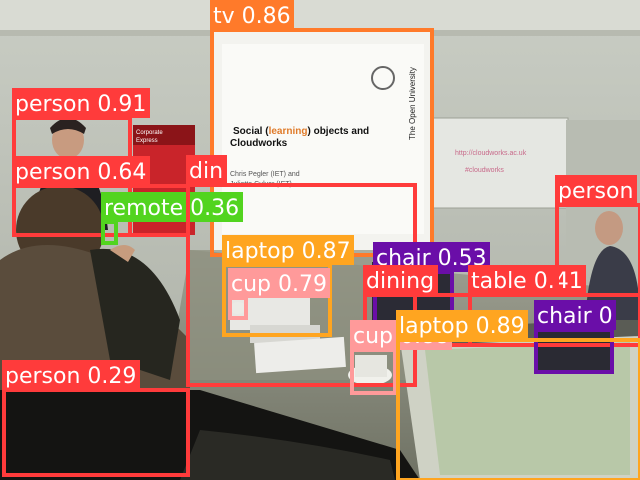 This screenshot has width=640, height=480. Describe the element at coordinates (252, 16) in the screenshot. I see `detection-label: tv 0.86` at that location.